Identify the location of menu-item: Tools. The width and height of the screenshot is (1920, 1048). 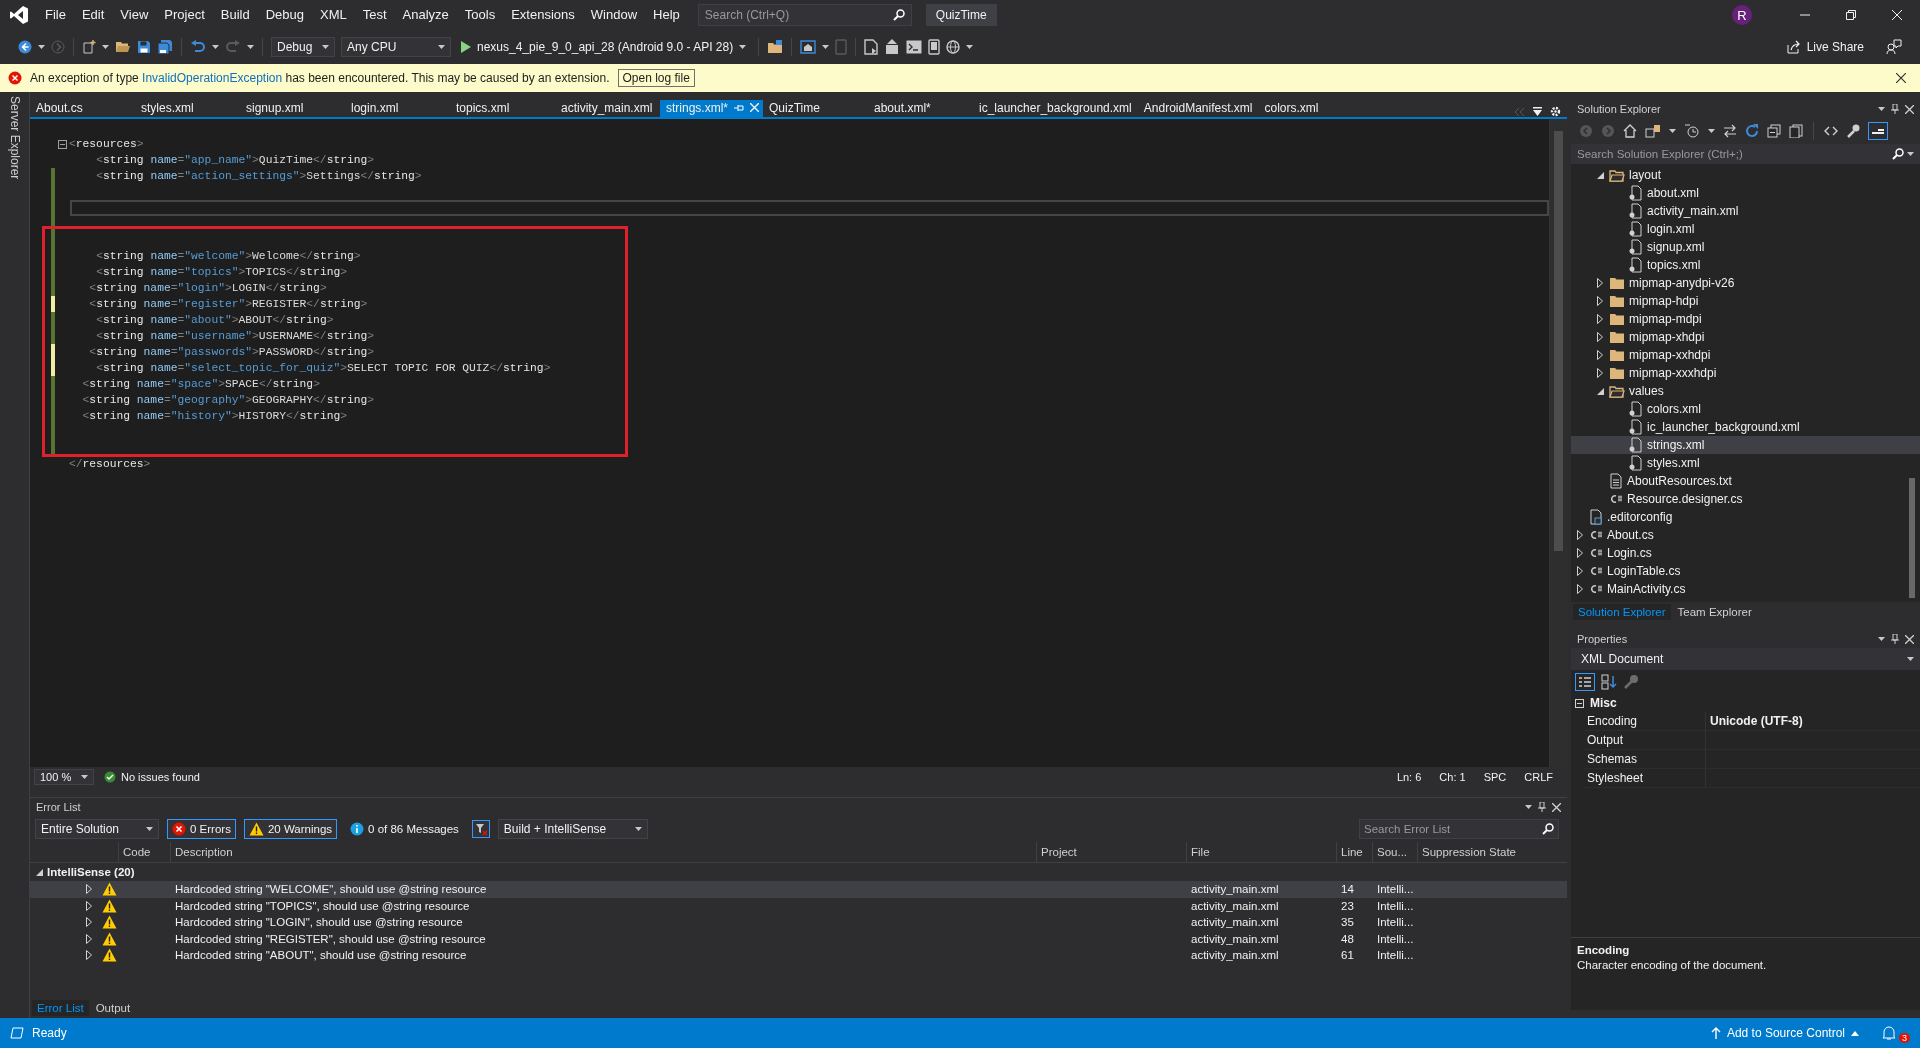
(480, 15).